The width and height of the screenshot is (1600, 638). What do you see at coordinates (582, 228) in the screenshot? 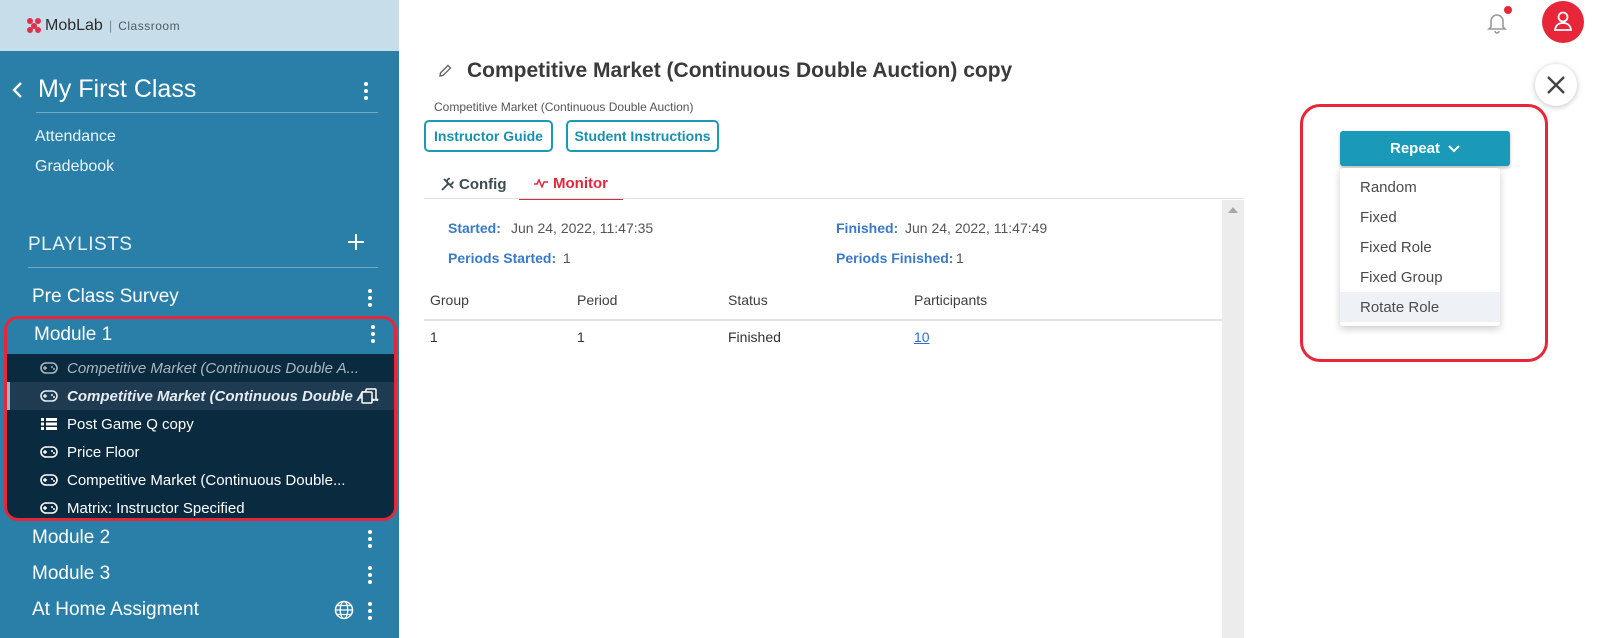
I see `started-value: Jun 24, 2022, 11:47:35` at bounding box center [582, 228].